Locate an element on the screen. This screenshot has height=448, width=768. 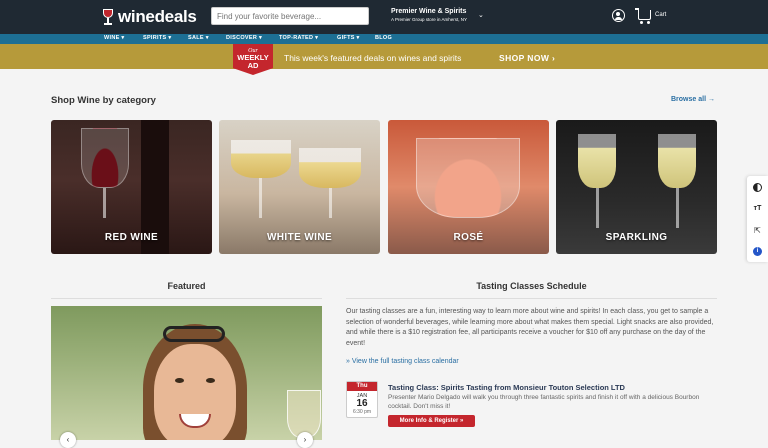
red-glass-image is located at coordinates (105, 158).